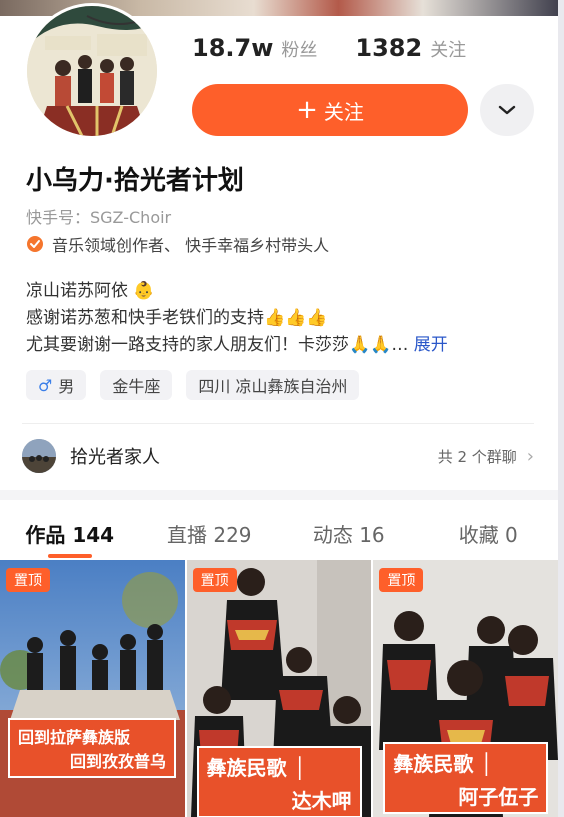 This screenshot has width=564, height=817. I want to click on video-caption: 回到拉萨彝族版 回到孜孜普乌, so click(92, 748).